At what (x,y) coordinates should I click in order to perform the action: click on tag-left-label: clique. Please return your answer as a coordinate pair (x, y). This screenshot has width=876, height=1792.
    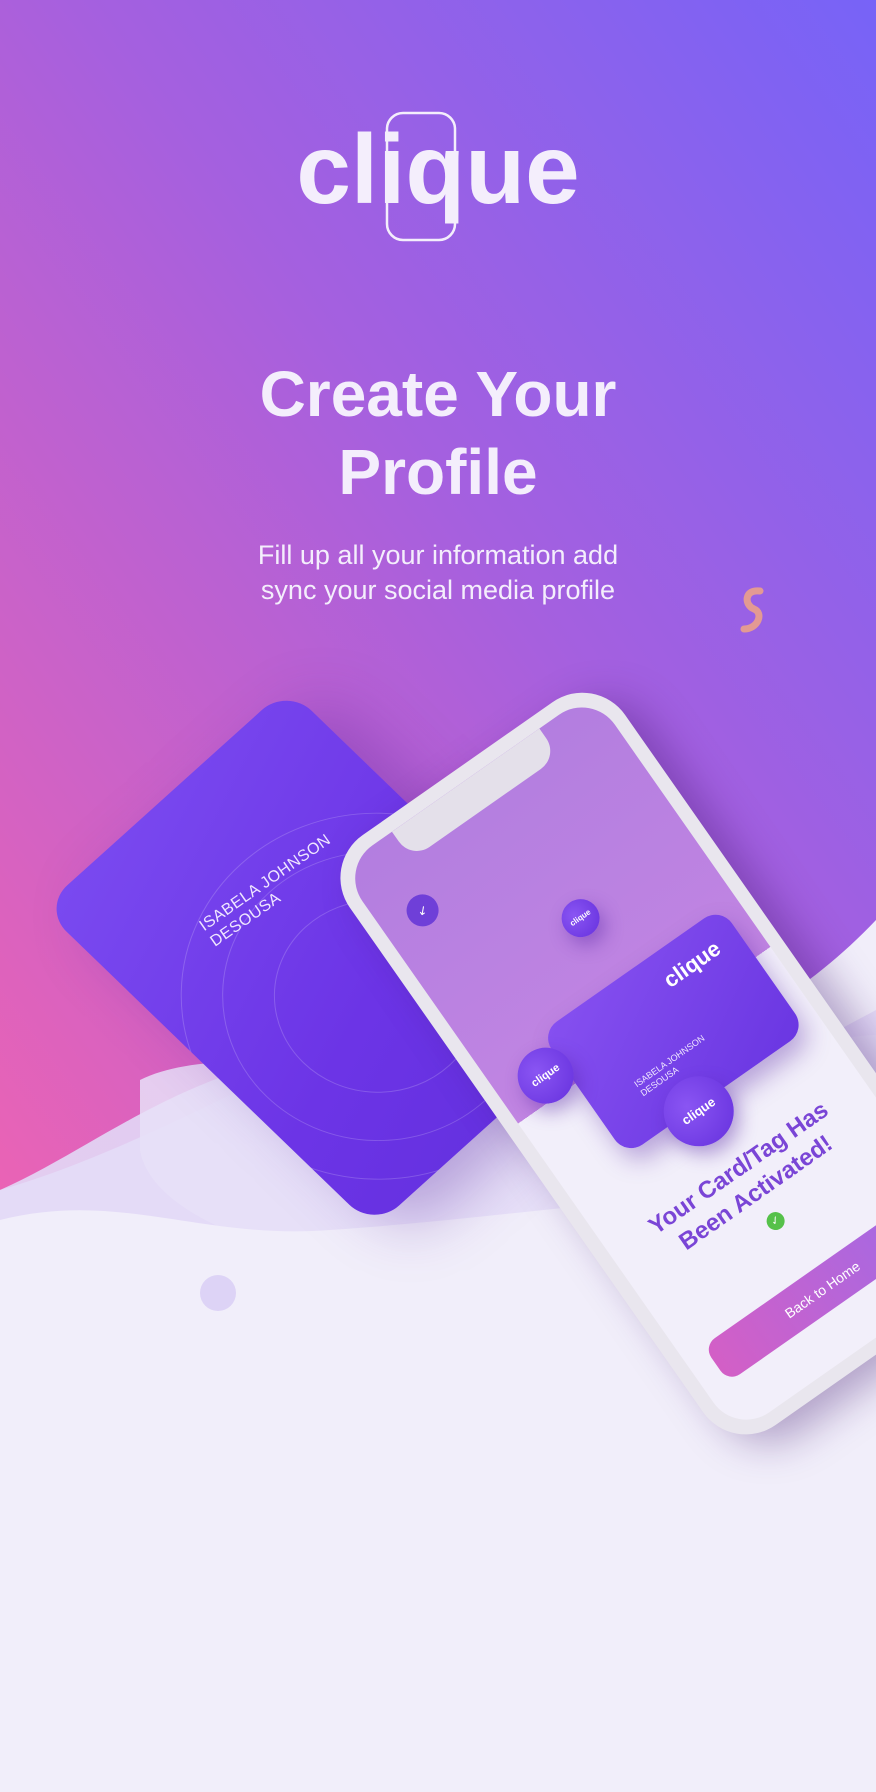
    Looking at the image, I should click on (546, 1075).